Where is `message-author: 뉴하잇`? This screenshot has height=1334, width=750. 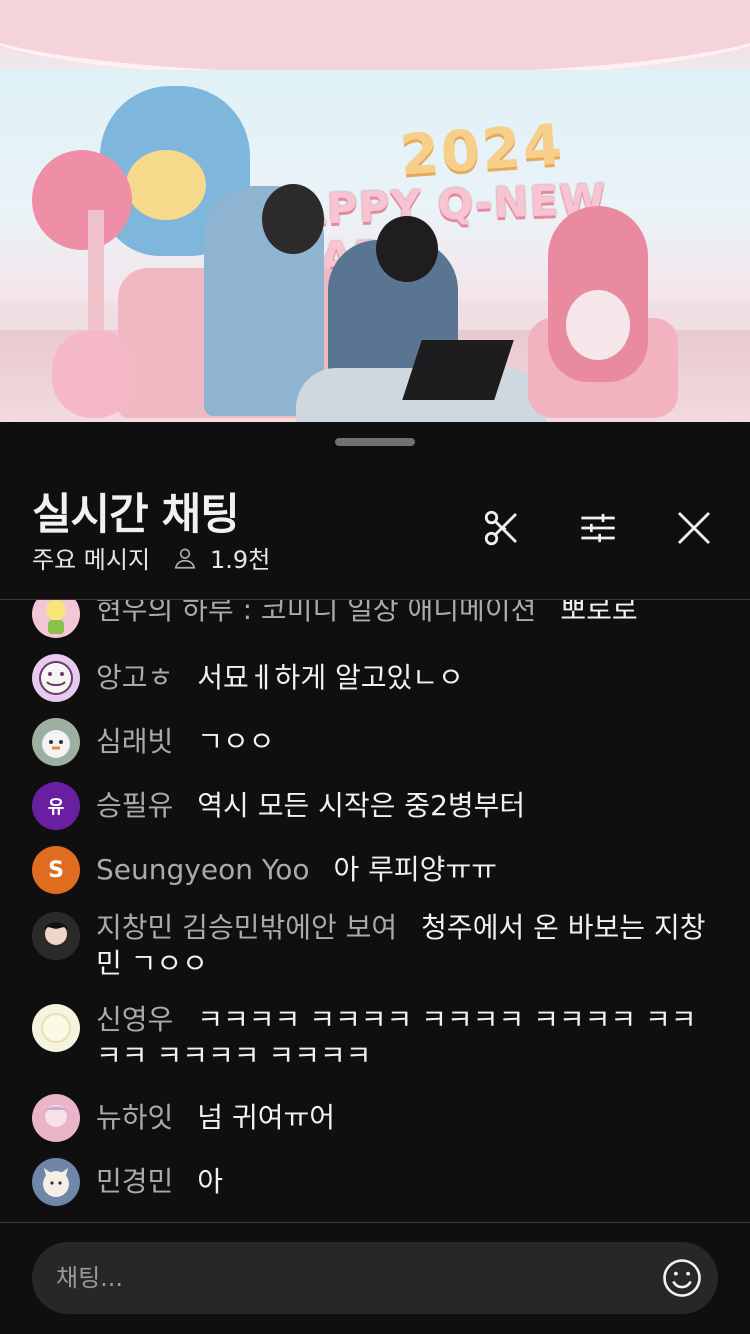 message-author: 뉴하잇 is located at coordinates (134, 1117).